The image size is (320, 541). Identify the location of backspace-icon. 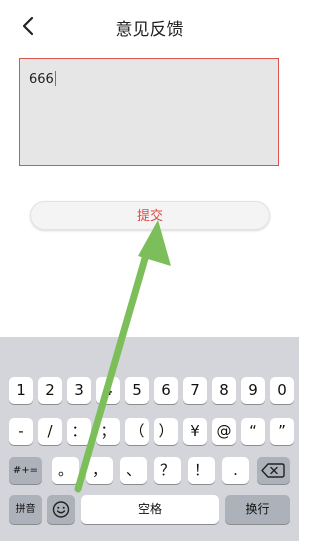
(273, 470).